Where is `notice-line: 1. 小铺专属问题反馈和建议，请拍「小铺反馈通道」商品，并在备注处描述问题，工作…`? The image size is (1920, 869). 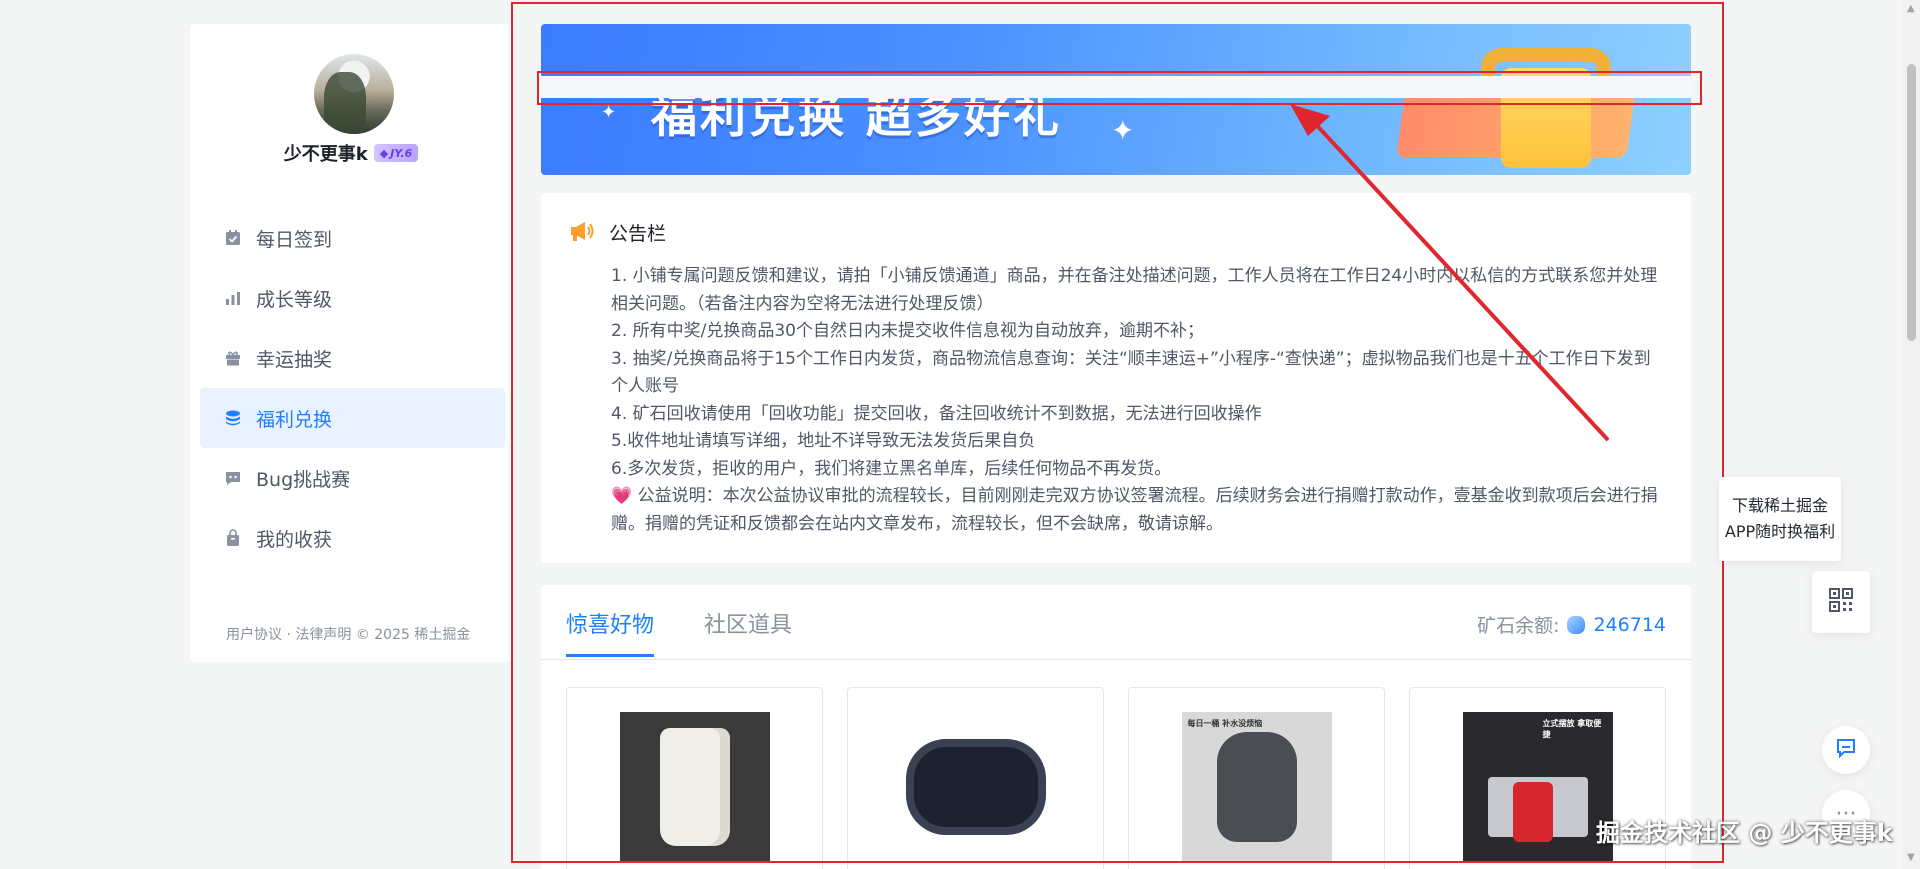 notice-line: 1. 小铺专属问题反馈和建议，请拍「小铺反馈通道」商品，并在备注处描述问题，工作… is located at coordinates (1134, 290).